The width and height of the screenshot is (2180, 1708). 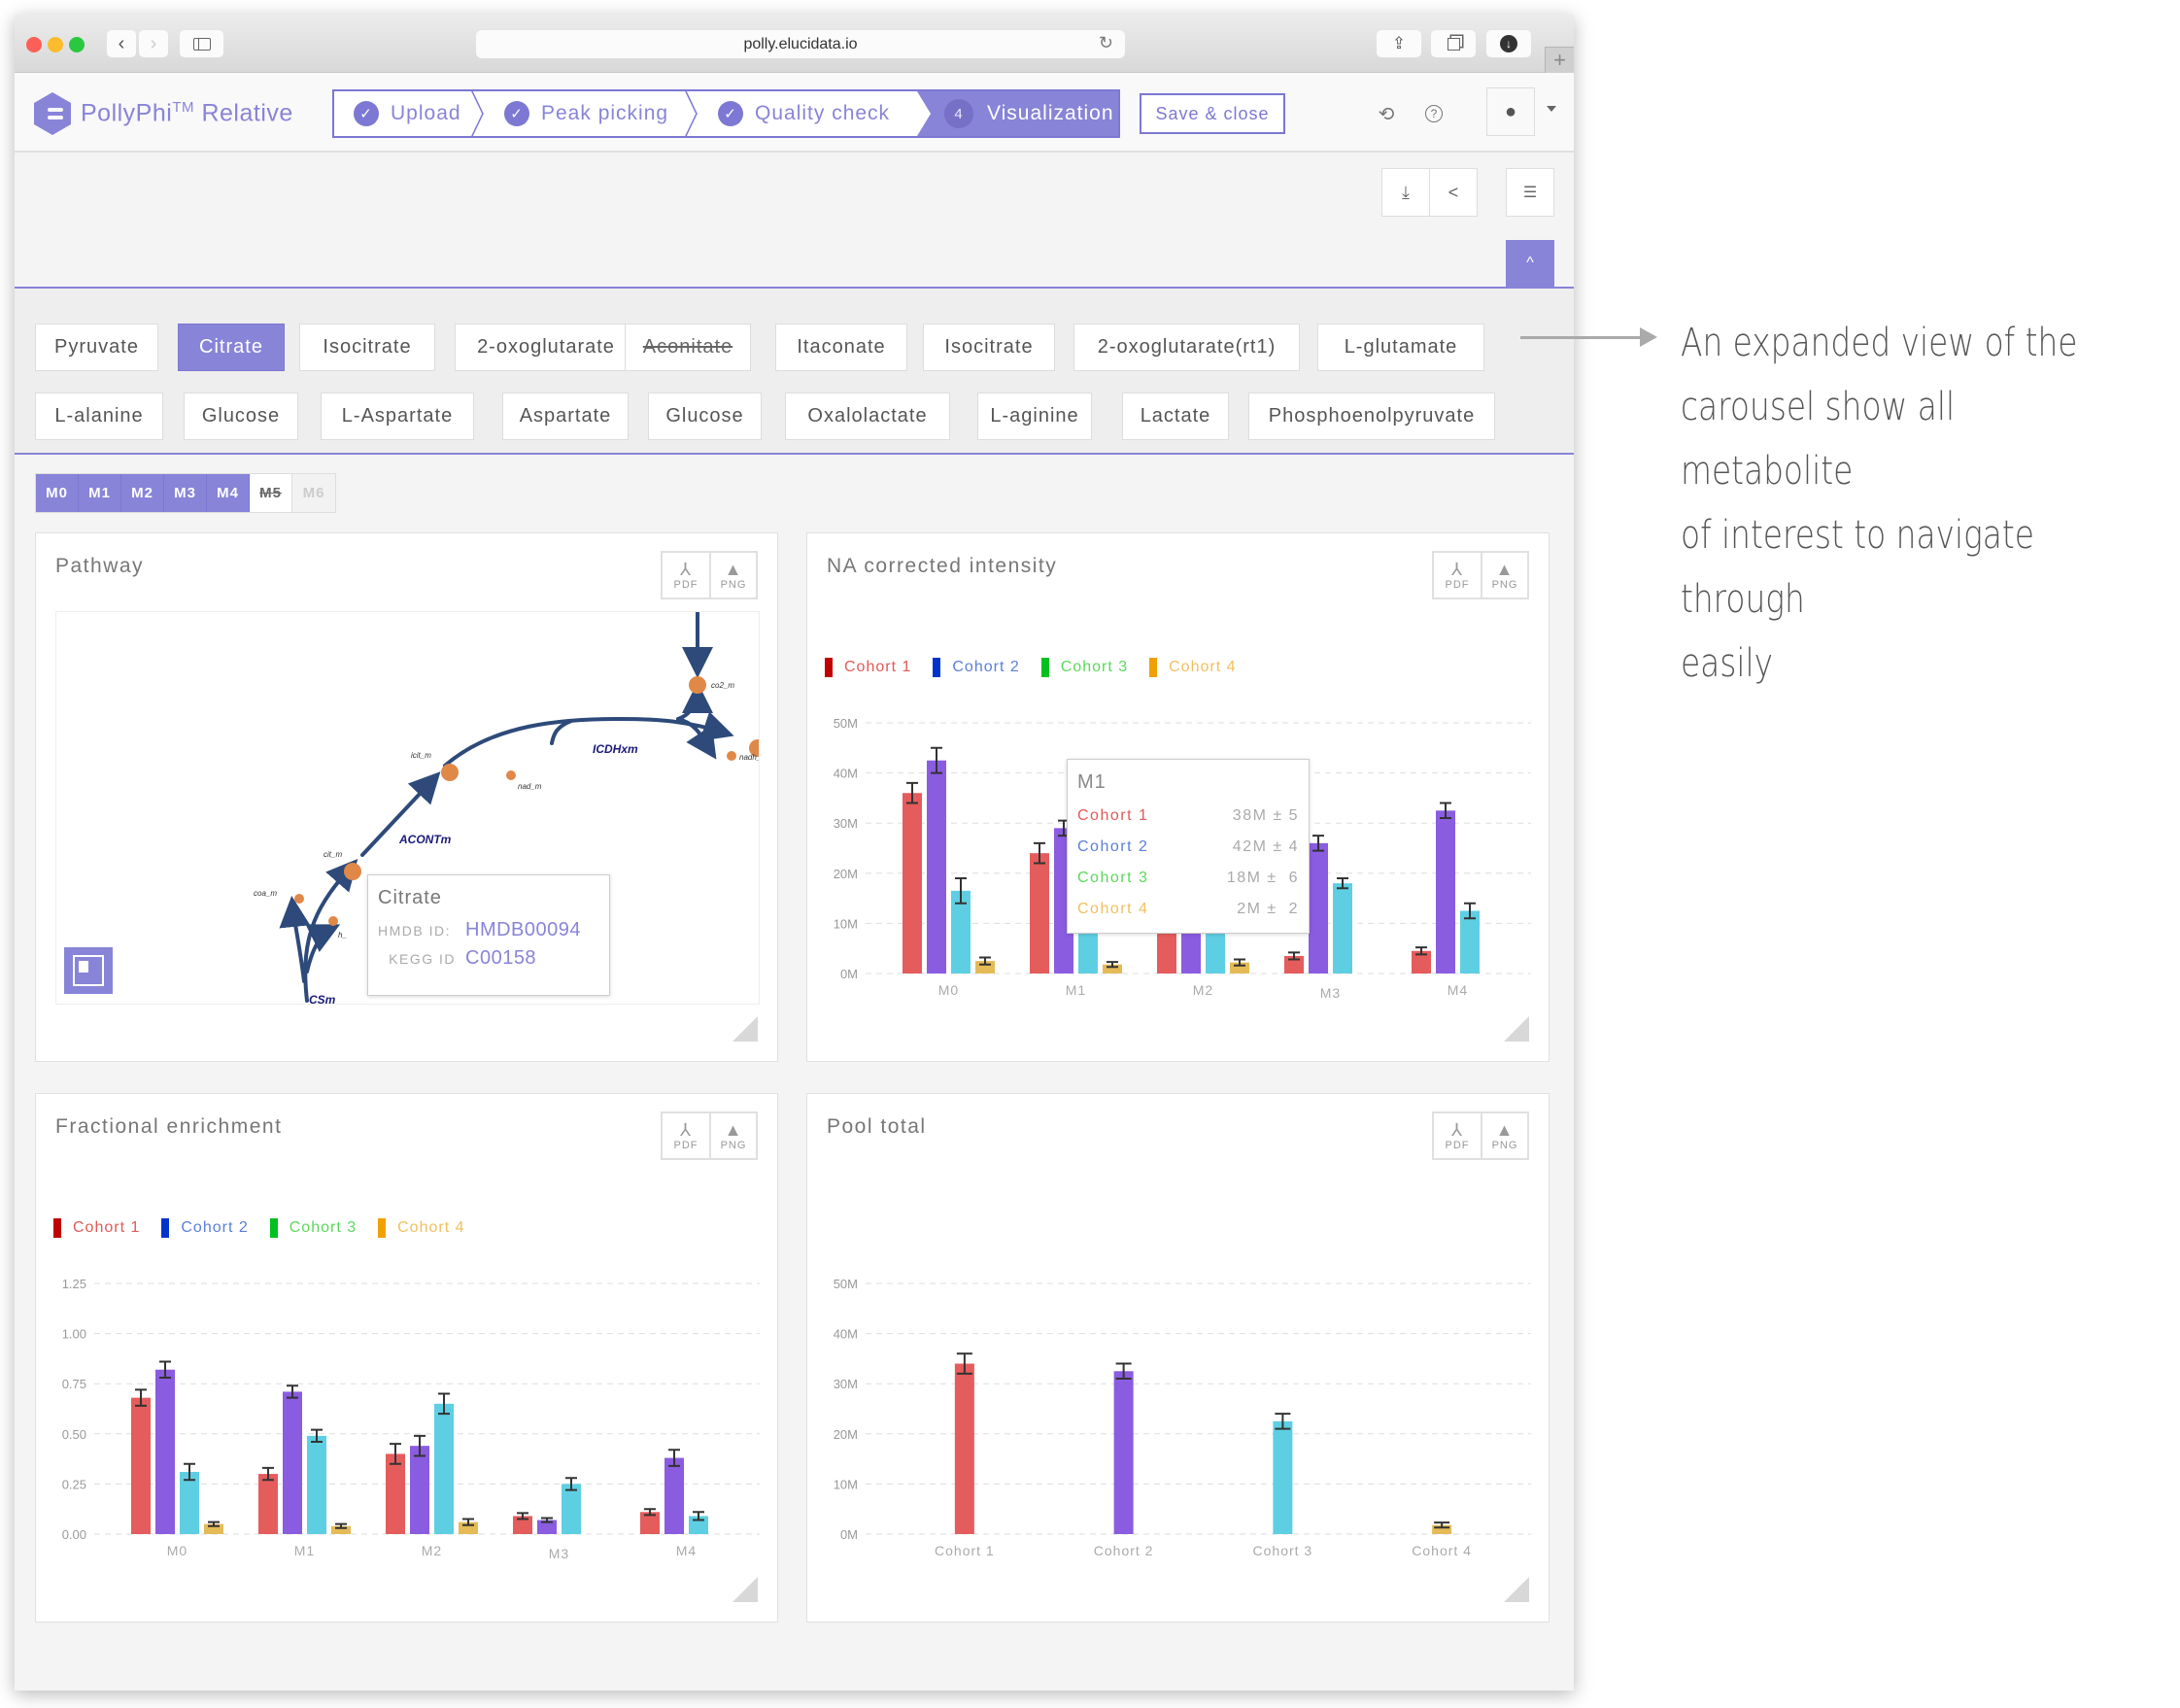 I want to click on download-button: ⤓, so click(x=1405, y=192).